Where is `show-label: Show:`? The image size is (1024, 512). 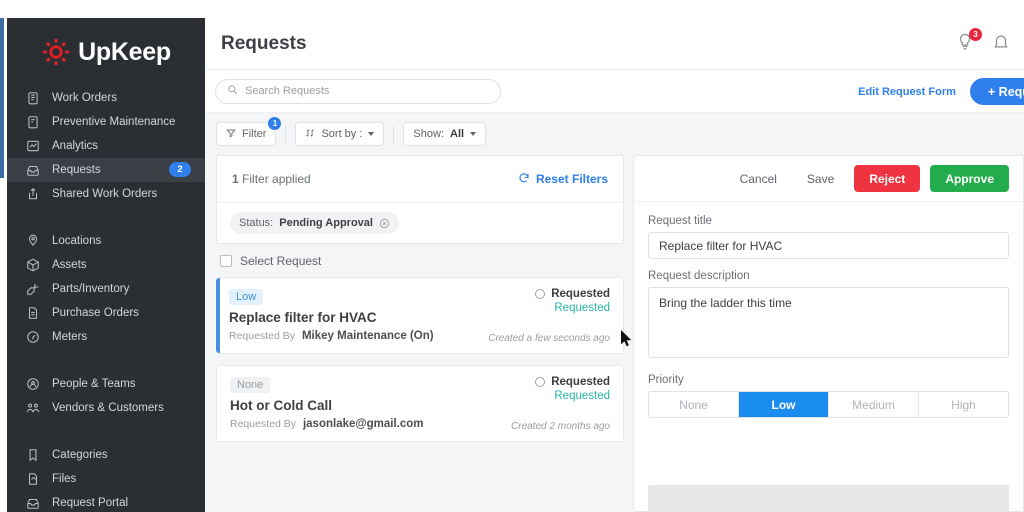 show-label: Show: is located at coordinates (428, 134).